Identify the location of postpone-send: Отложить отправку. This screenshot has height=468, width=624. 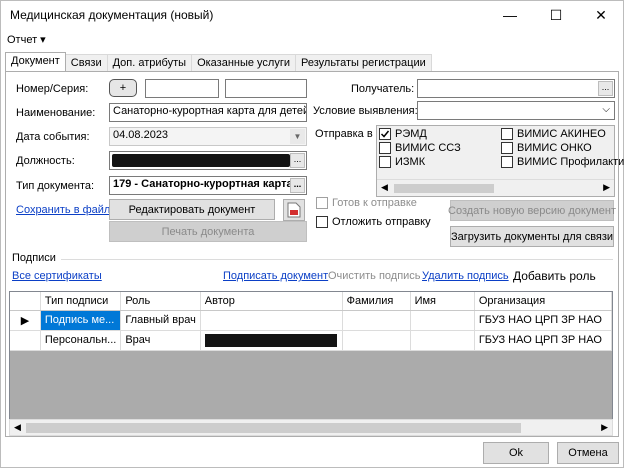
(373, 222).